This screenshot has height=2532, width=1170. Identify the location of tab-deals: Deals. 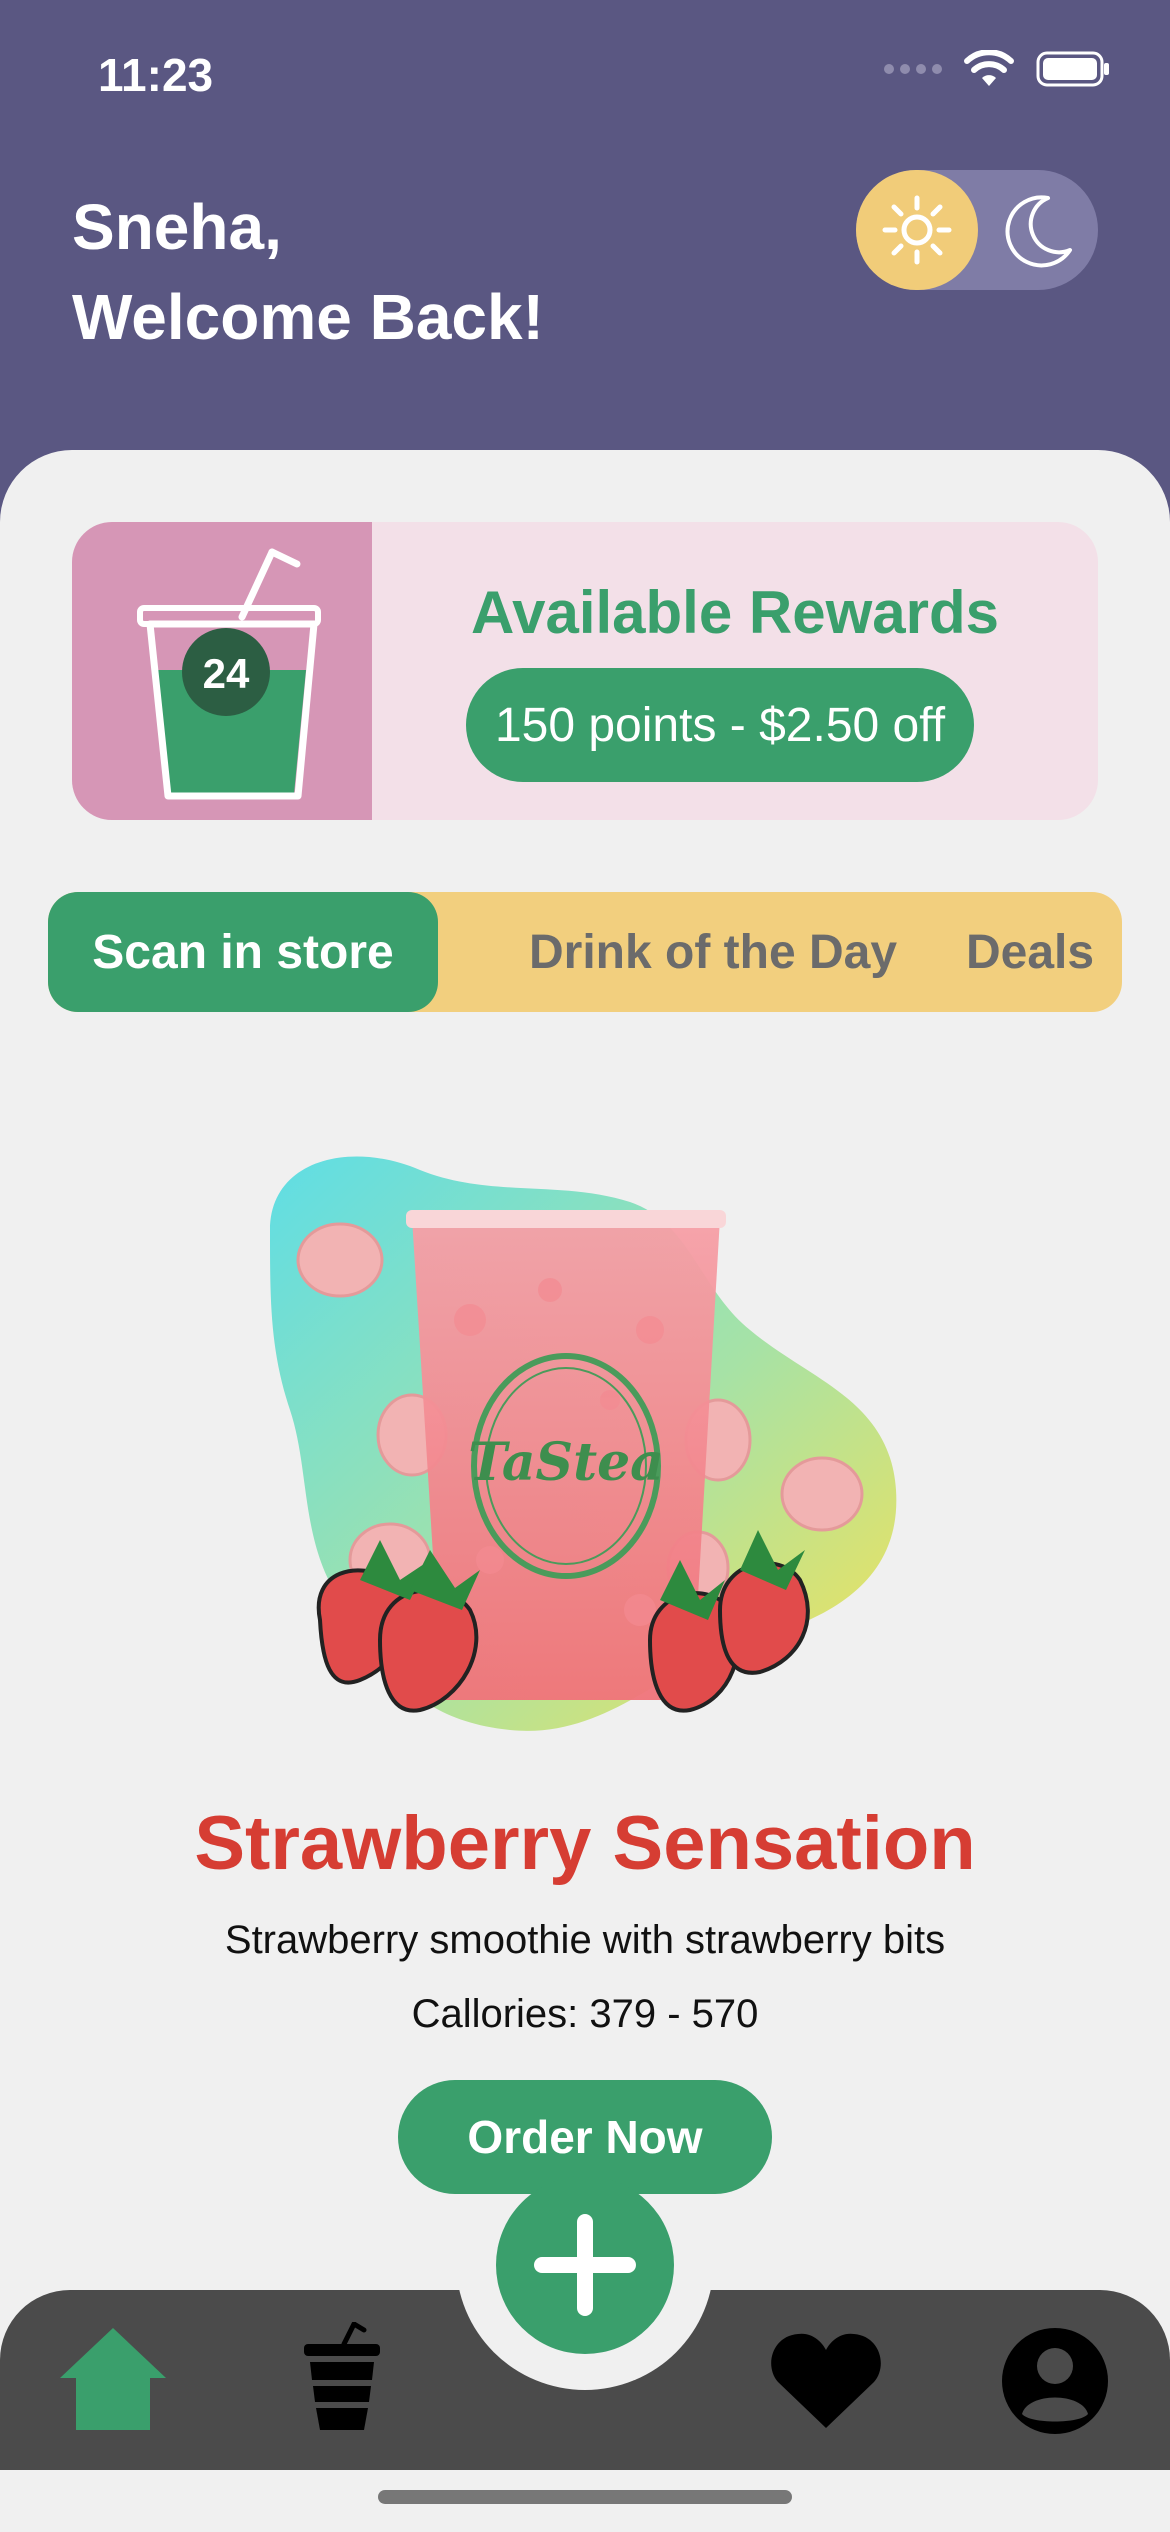
(1030, 952).